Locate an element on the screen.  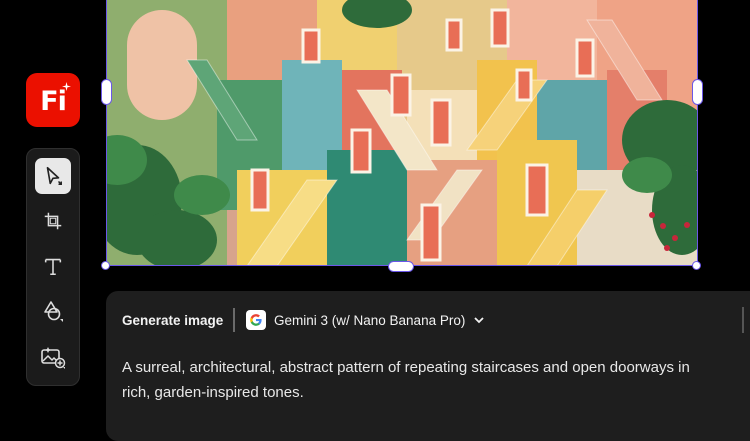
crop-frame-icon is located at coordinates (53, 221).